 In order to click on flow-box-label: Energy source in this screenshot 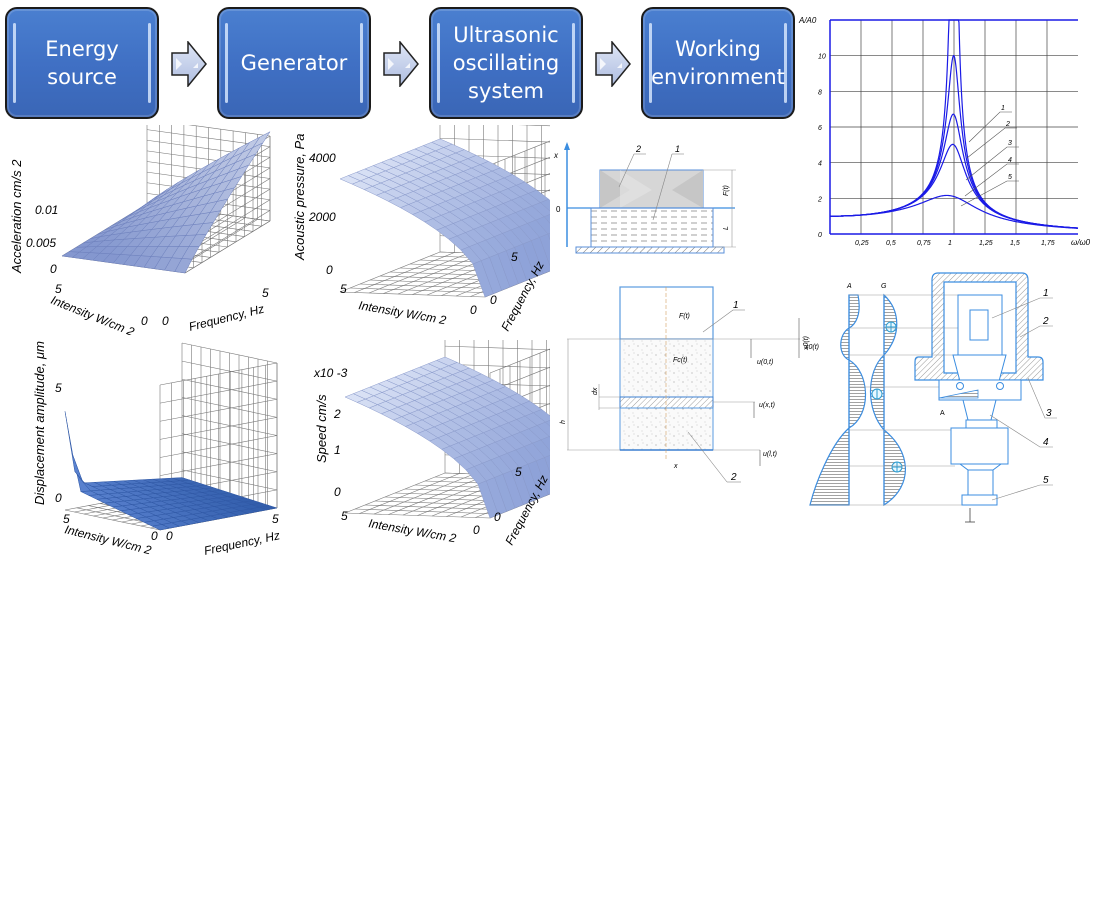, I will do `click(82, 63)`.